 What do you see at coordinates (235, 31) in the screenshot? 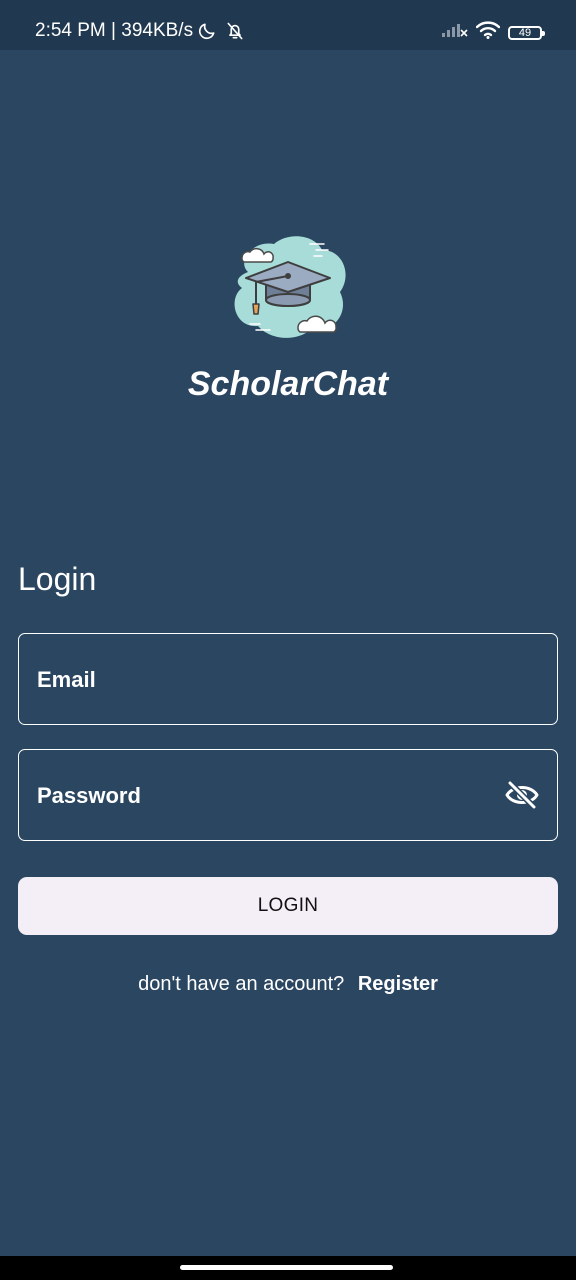
I see `bell-off-icon` at bounding box center [235, 31].